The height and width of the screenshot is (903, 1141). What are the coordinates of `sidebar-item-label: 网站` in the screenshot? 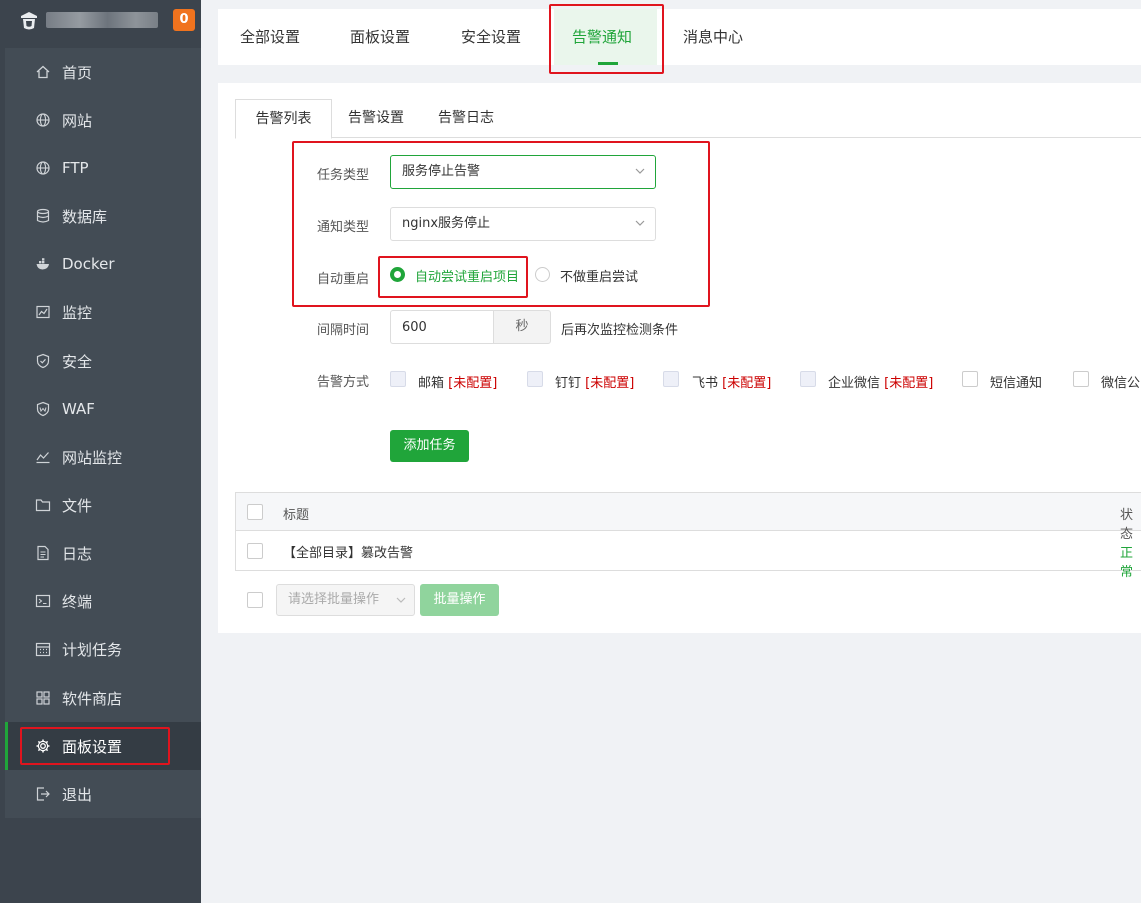 It's located at (77, 120).